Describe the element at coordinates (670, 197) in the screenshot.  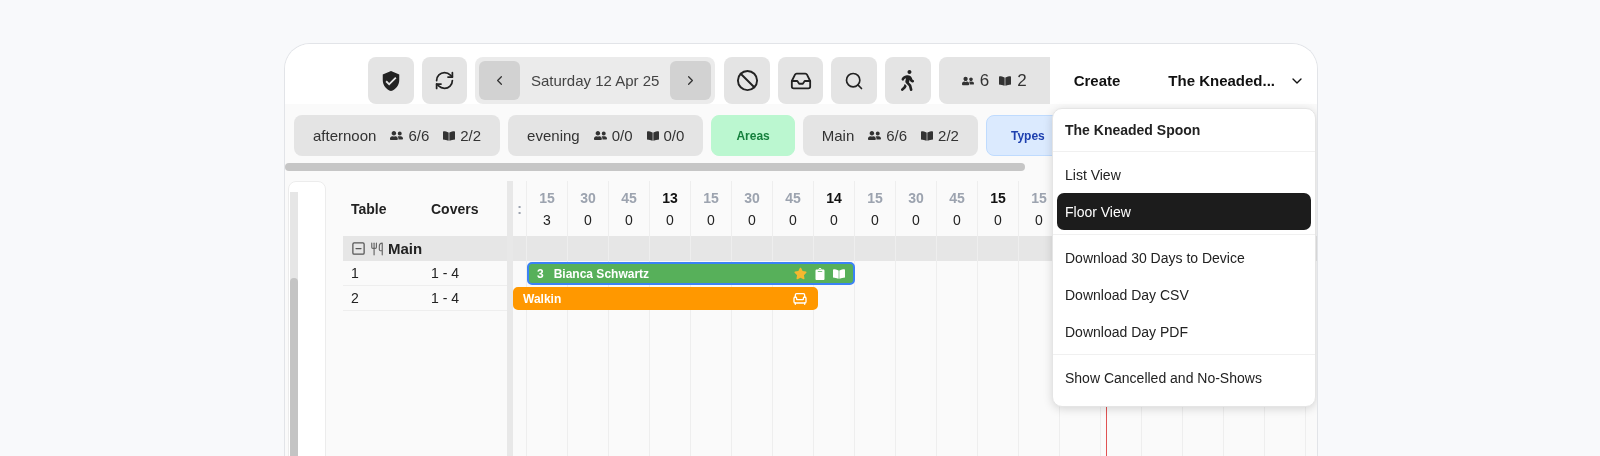
I see `time-label: 13` at that location.